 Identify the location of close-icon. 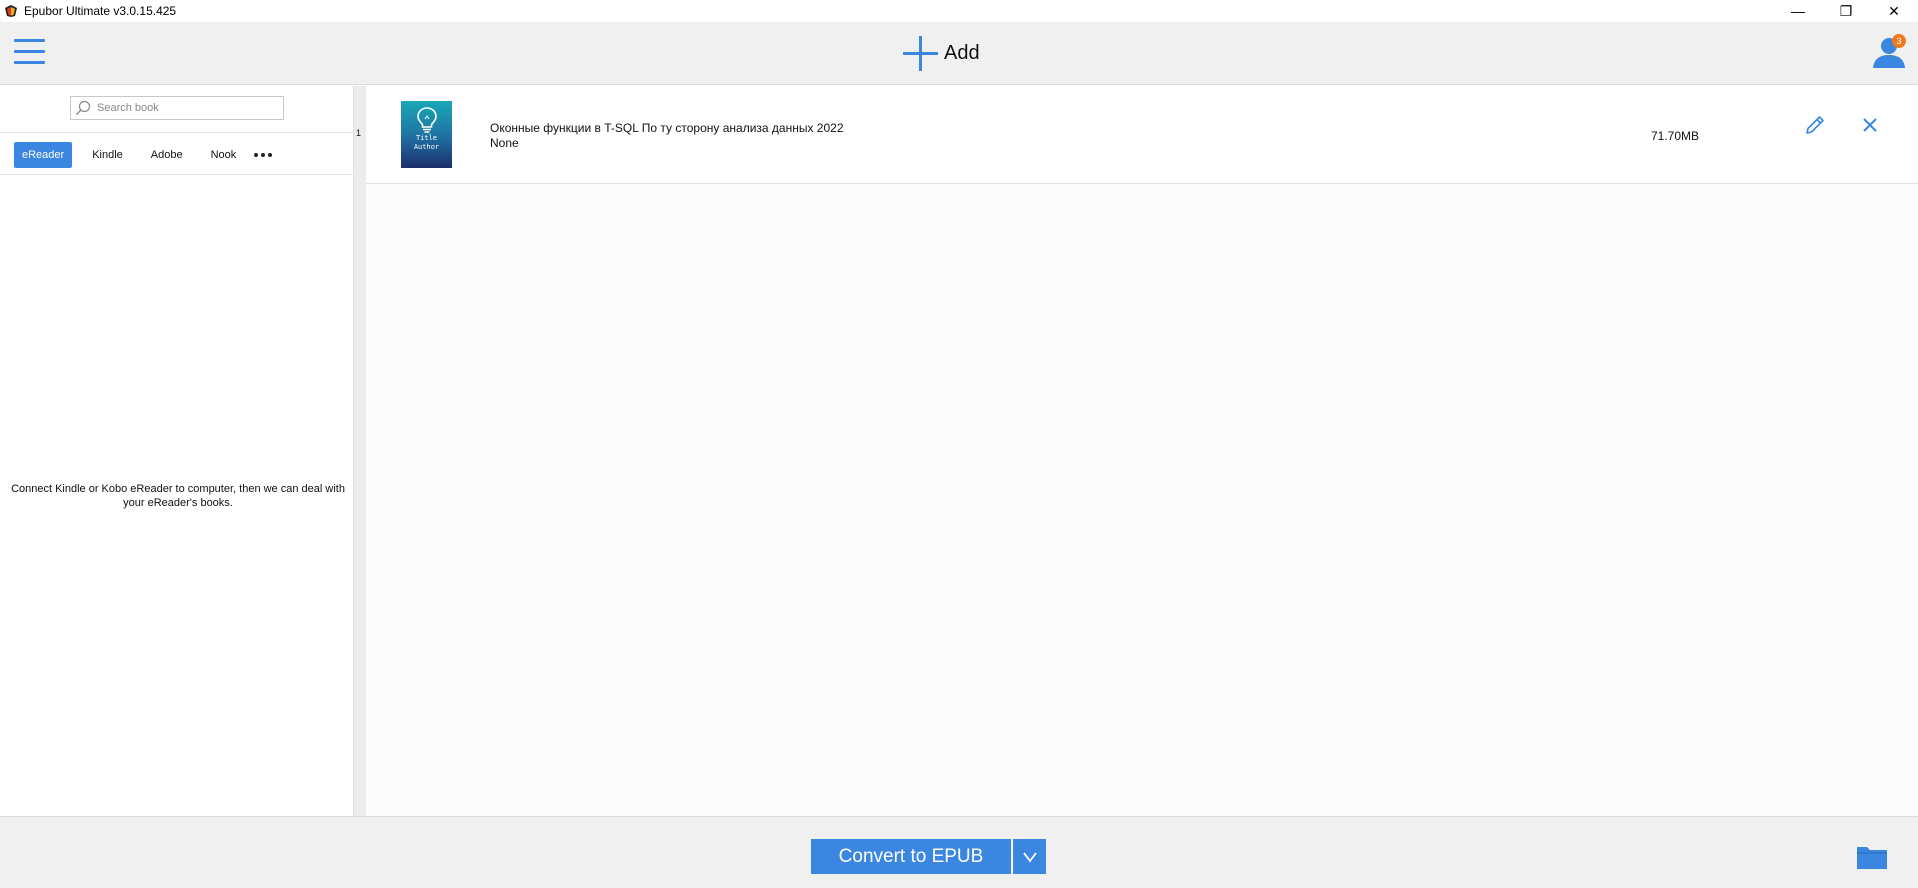
(1870, 125).